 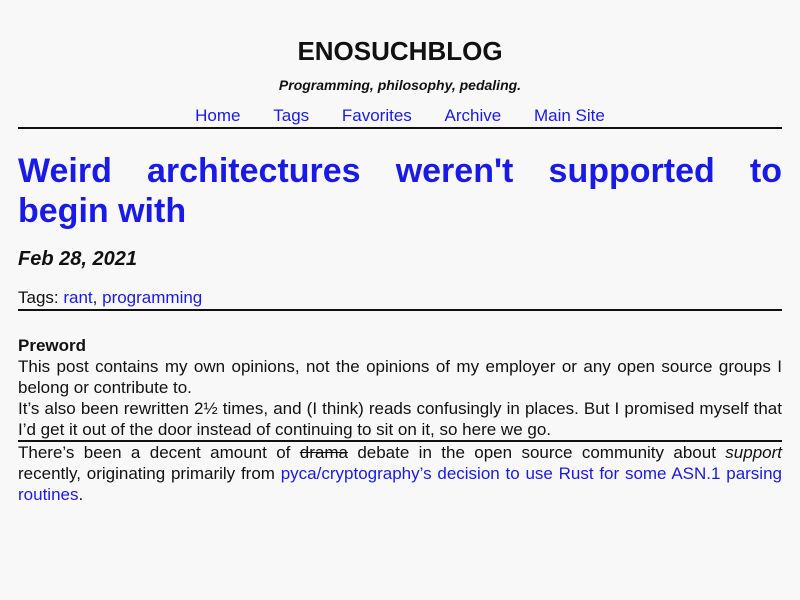 I want to click on nav-tags: Tags, so click(x=291, y=115).